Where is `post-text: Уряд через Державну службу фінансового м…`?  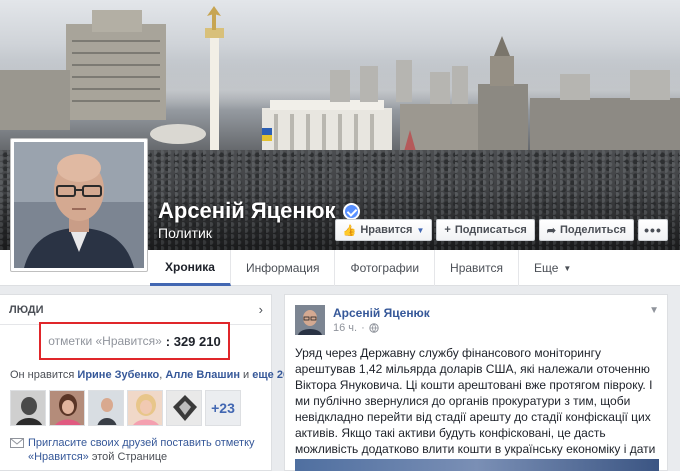
post-text: Уряд через Державну службу фінансового м… is located at coordinates (475, 408).